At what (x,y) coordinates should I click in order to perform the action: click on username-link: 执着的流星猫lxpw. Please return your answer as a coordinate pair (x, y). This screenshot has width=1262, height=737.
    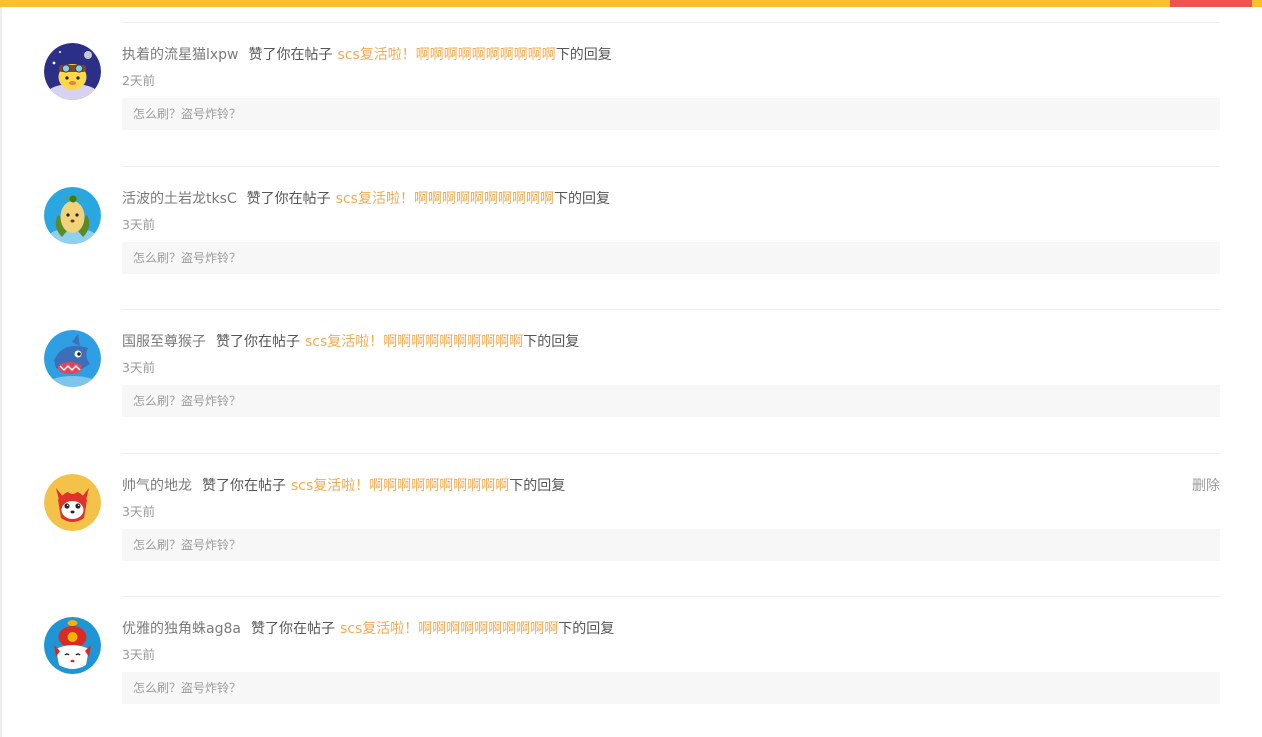
    Looking at the image, I should click on (180, 55).